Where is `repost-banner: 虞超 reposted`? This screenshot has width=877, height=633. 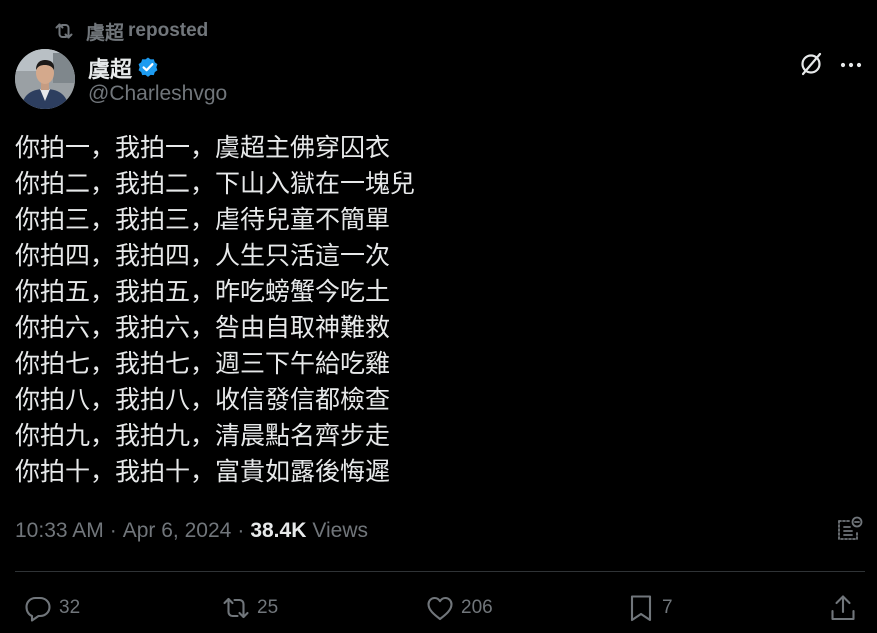
repost-banner: 虞超 reposted is located at coordinates (130, 31).